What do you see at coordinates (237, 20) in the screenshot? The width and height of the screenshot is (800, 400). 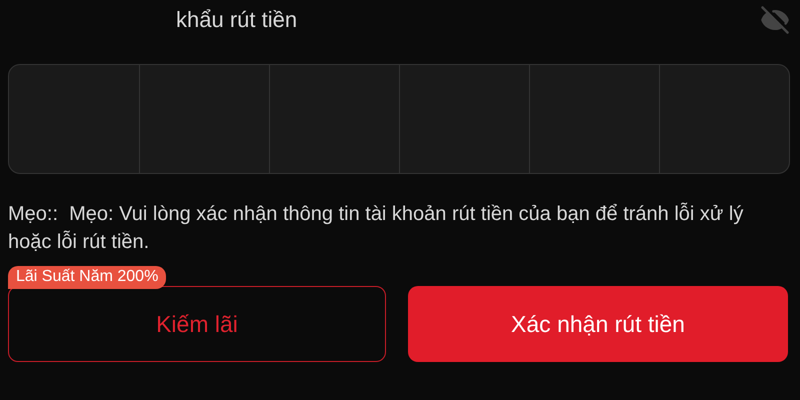 I see `field-label: khẩu rút tiền` at bounding box center [237, 20].